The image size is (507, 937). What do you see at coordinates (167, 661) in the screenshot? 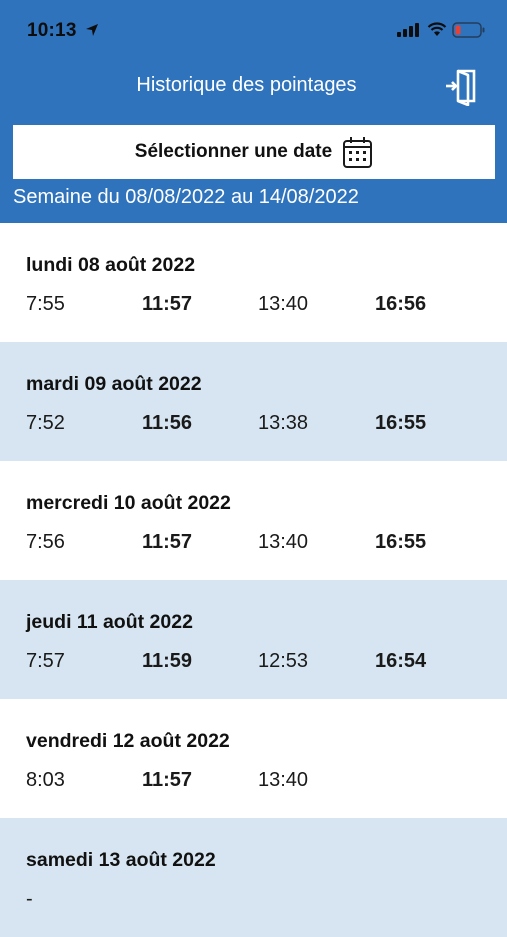
I see `time-out-morning: 11:59` at bounding box center [167, 661].